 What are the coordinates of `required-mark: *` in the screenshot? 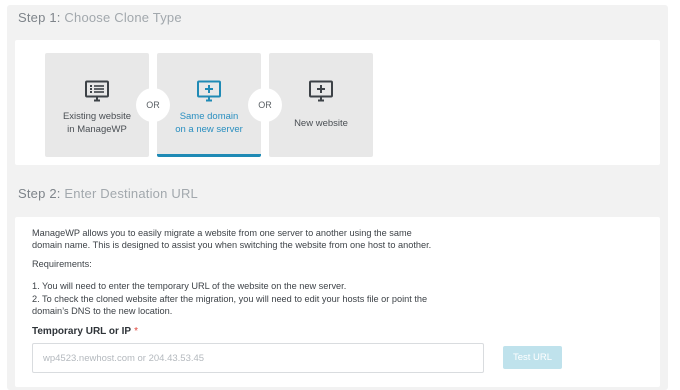 It's located at (136, 331).